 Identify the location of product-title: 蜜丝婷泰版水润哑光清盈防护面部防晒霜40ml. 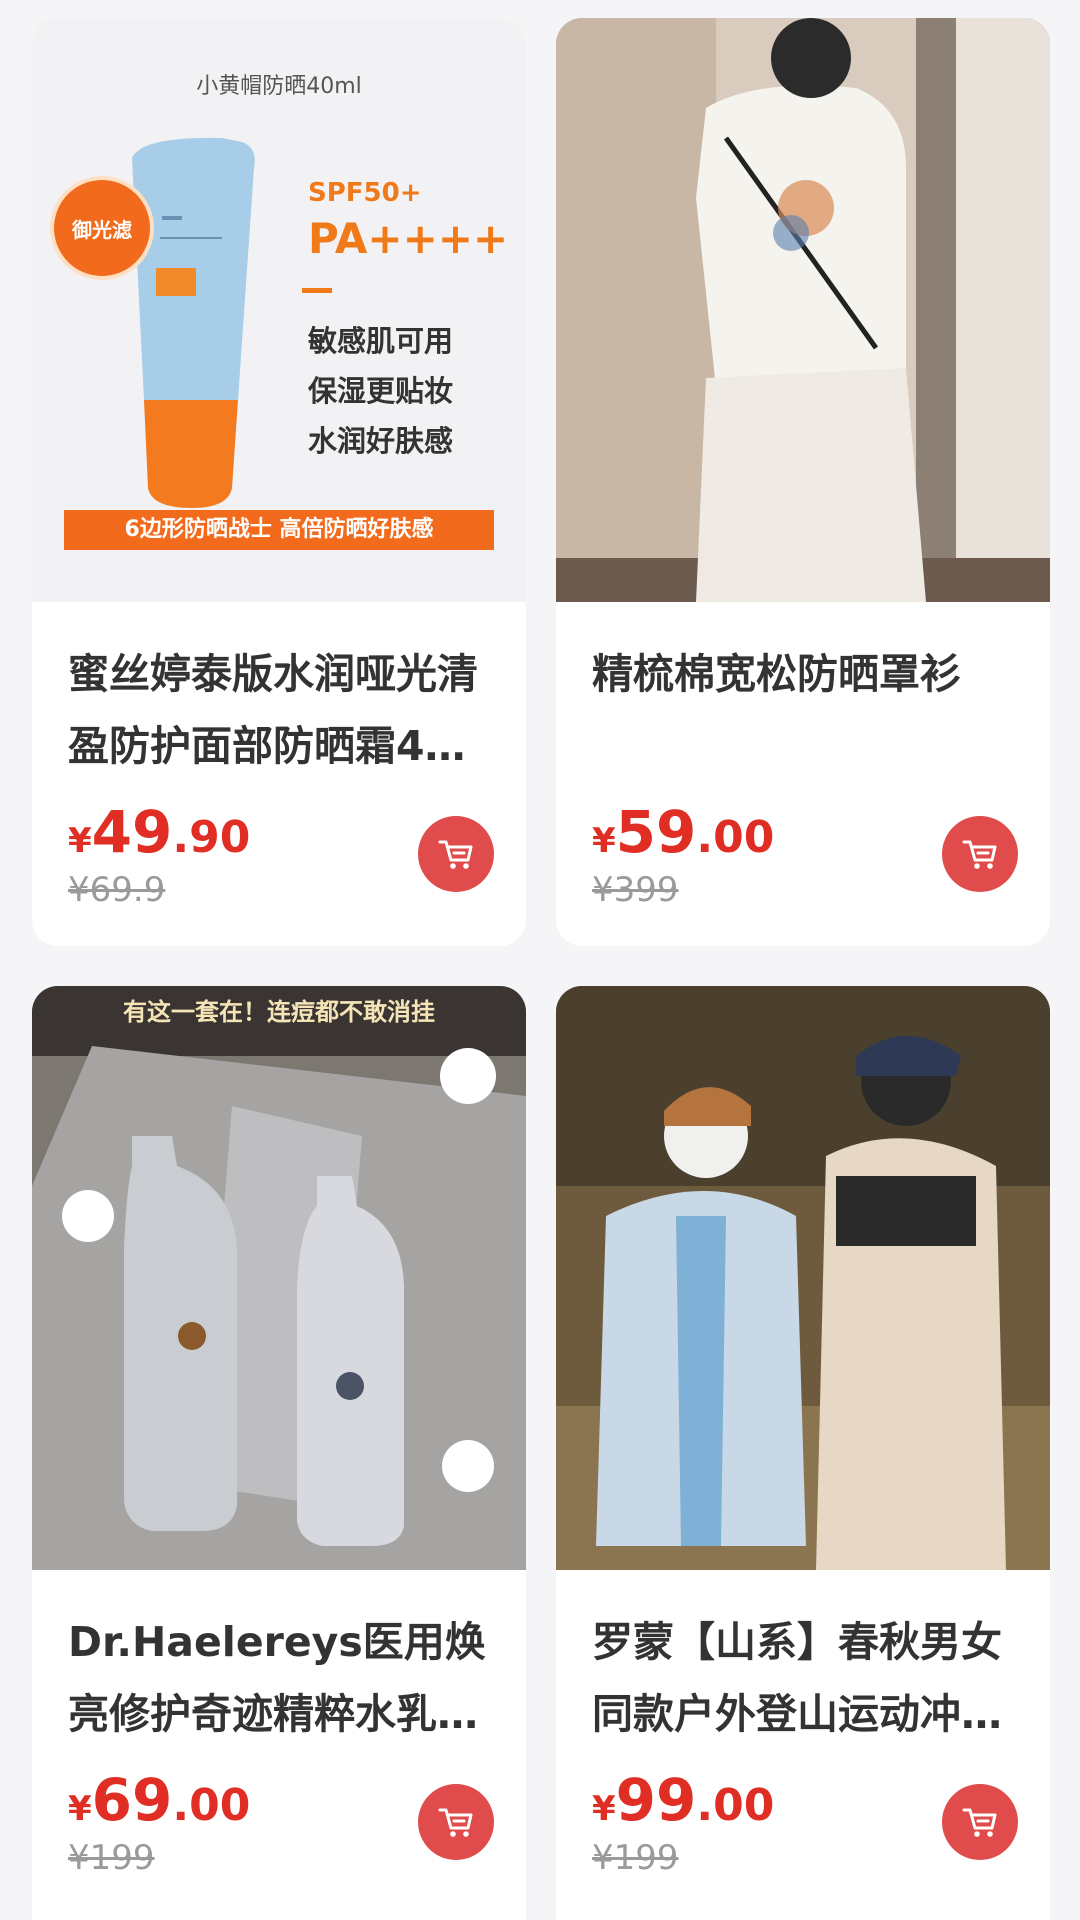
(280, 710).